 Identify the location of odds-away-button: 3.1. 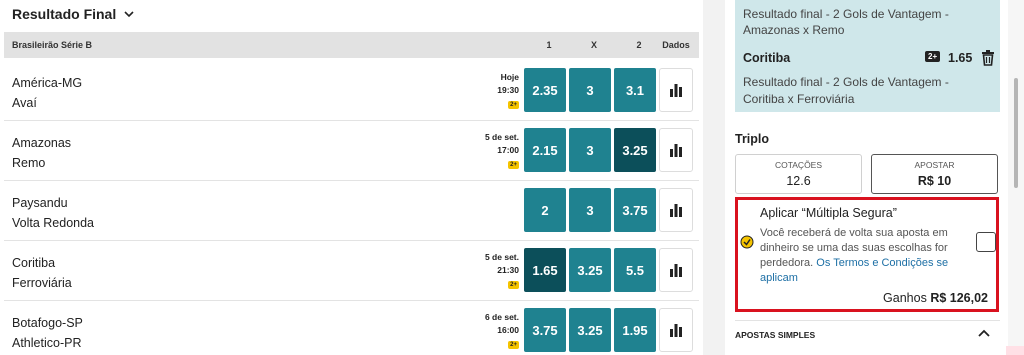
(635, 90).